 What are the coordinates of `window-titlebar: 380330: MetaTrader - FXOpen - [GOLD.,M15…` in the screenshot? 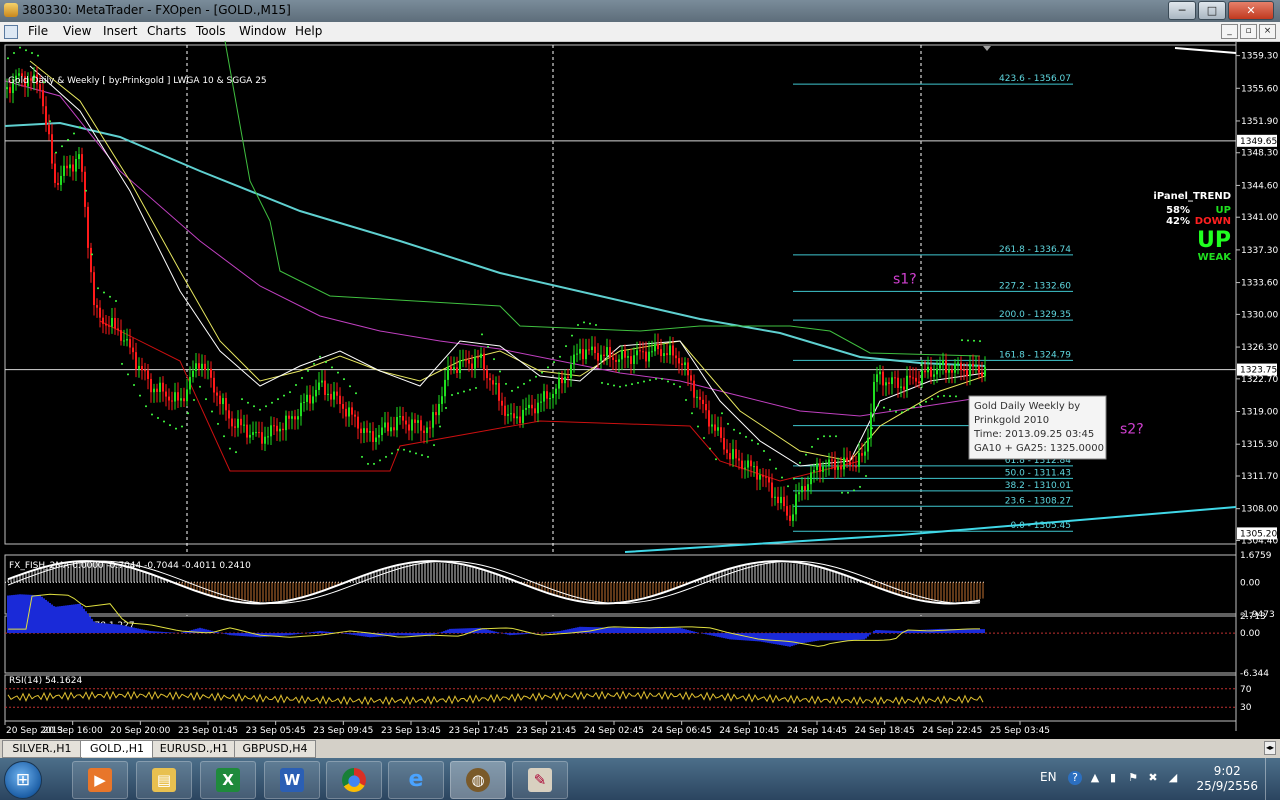 It's located at (640, 11).